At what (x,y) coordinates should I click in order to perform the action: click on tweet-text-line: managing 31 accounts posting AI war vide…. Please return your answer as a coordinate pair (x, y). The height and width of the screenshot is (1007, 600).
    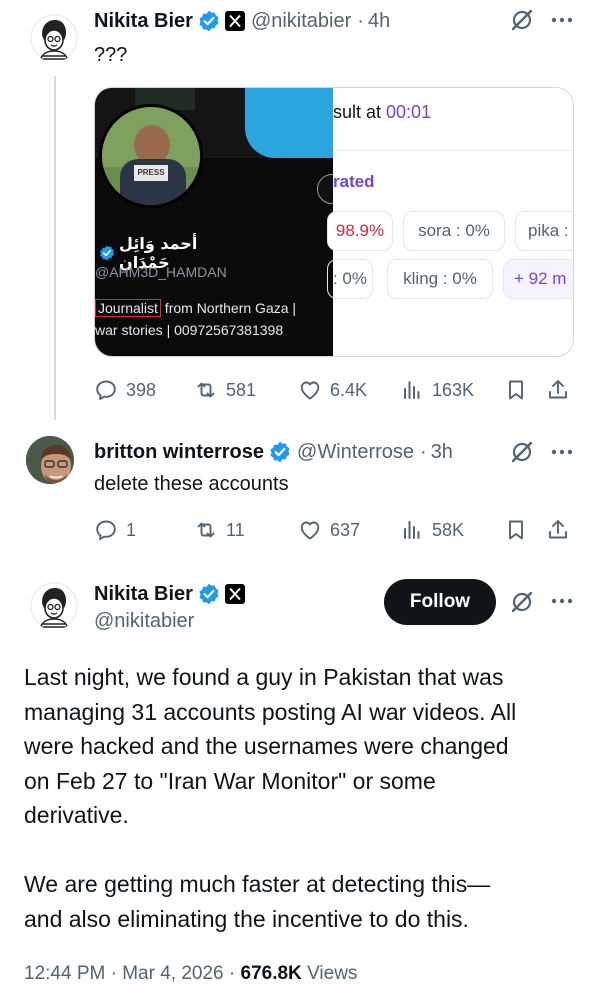
    Looking at the image, I should click on (270, 711).